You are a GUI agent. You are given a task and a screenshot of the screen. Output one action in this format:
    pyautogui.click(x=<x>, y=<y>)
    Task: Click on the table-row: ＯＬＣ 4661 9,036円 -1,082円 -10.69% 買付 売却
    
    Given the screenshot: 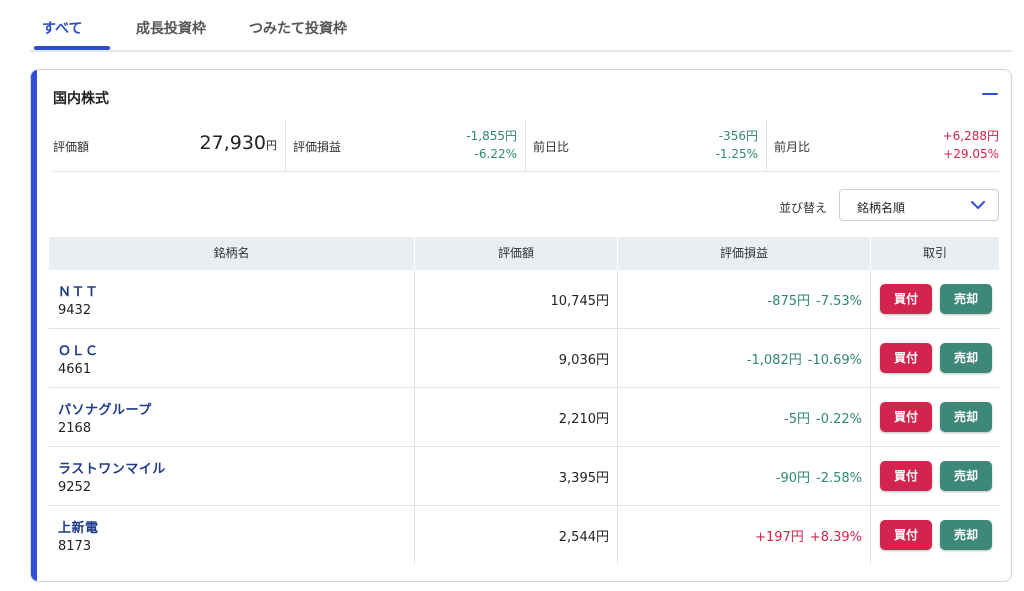 What is the action you would take?
    pyautogui.click(x=524, y=358)
    